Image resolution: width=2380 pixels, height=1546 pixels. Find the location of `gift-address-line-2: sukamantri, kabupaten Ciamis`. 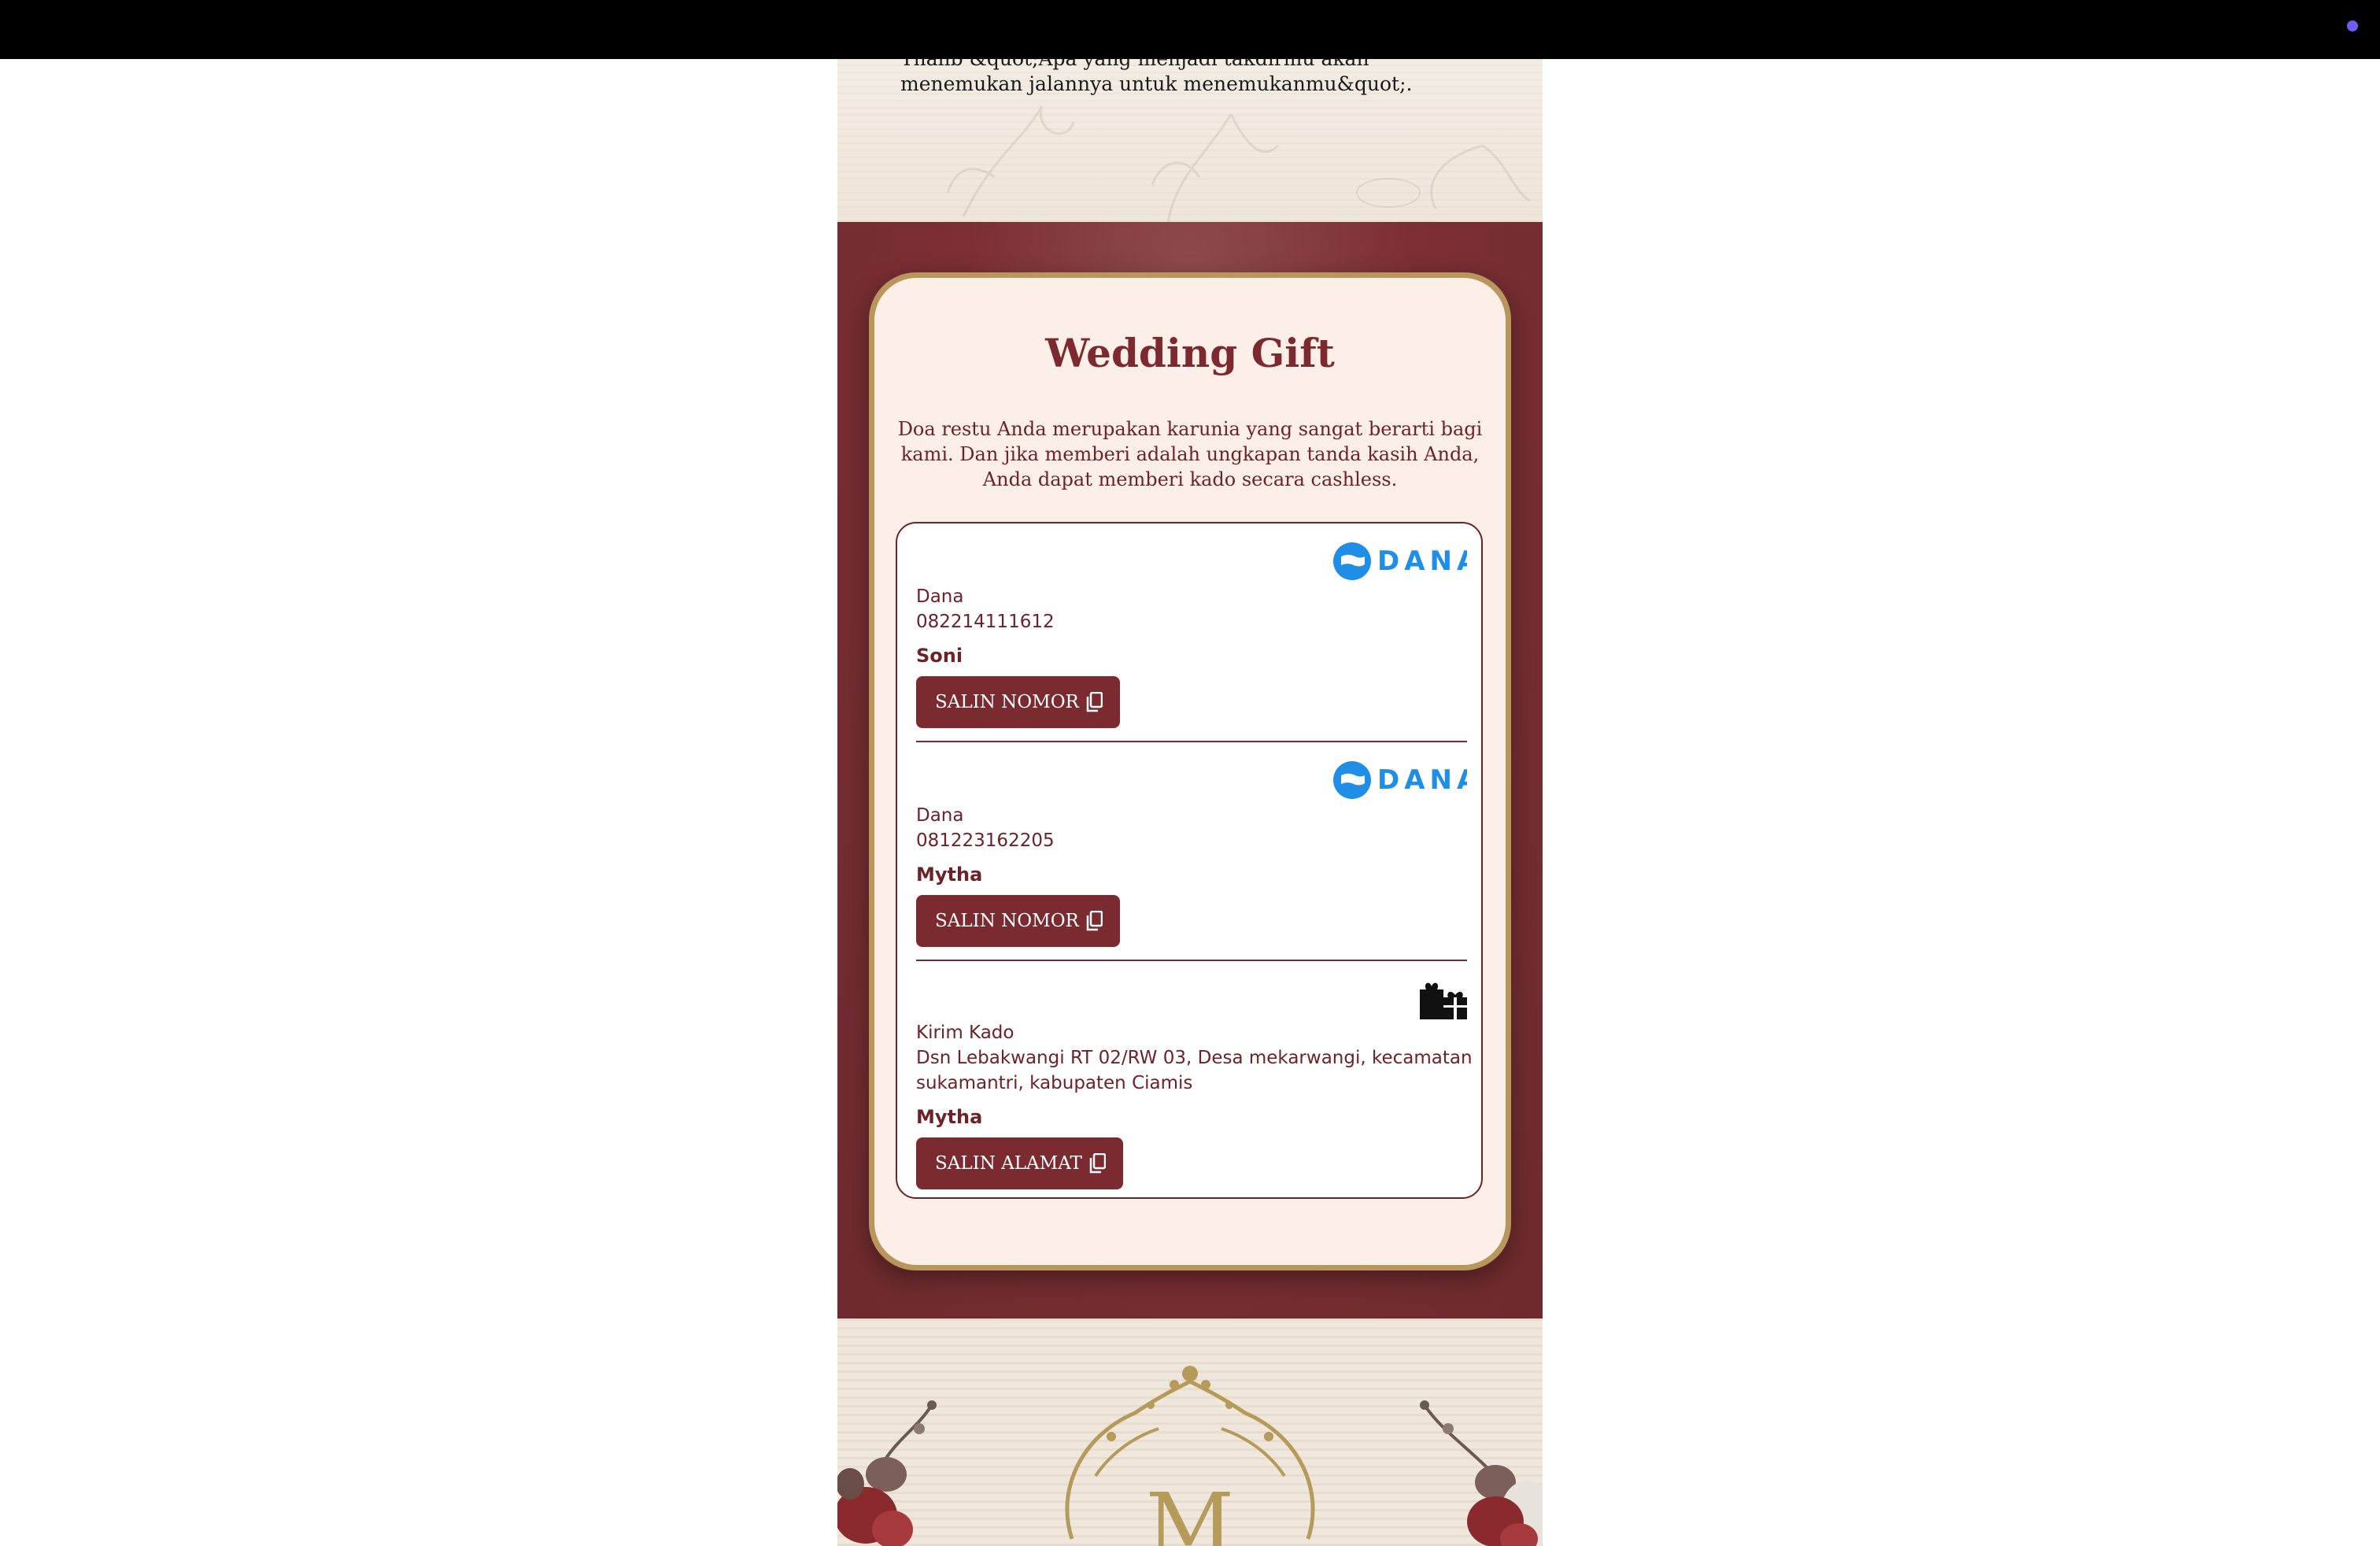

gift-address-line-2: sukamantri, kabupaten Ciamis is located at coordinates (1054, 1083).